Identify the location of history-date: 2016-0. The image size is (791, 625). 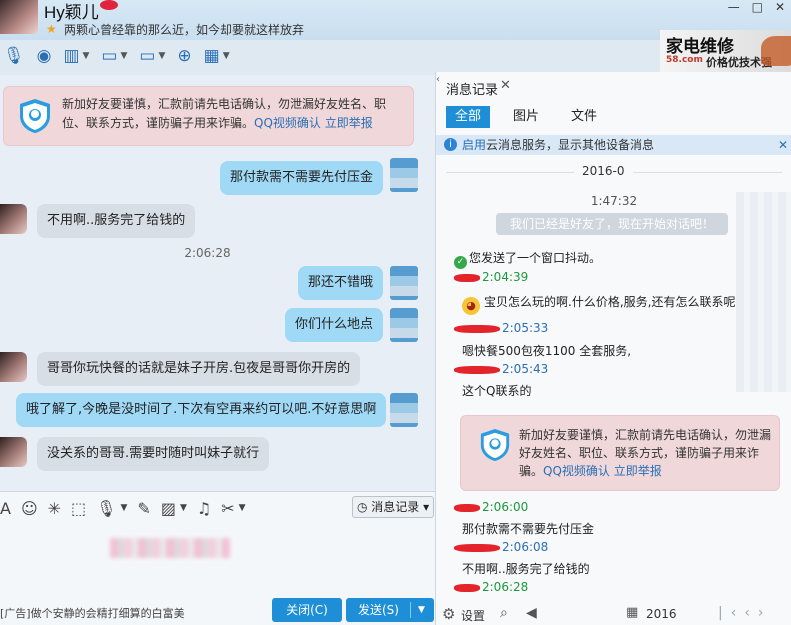
(603, 171).